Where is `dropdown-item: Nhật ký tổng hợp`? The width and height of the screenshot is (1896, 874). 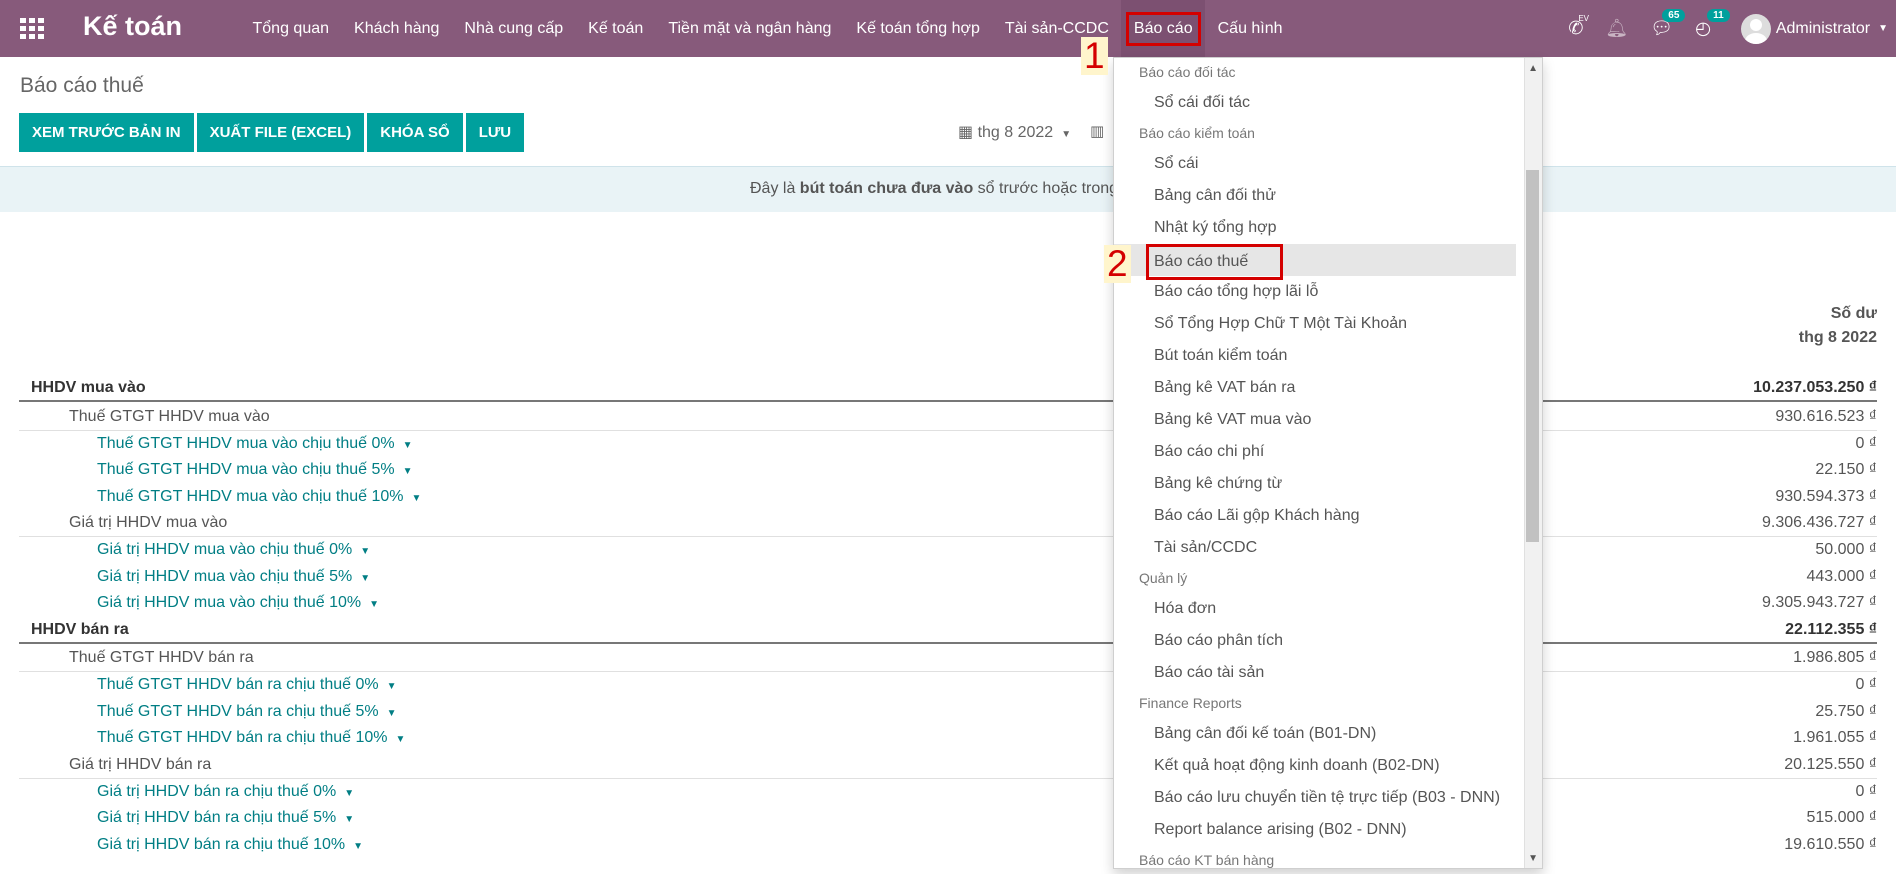
dropdown-item: Nhật ký tổng hợp is located at coordinates (1328, 228).